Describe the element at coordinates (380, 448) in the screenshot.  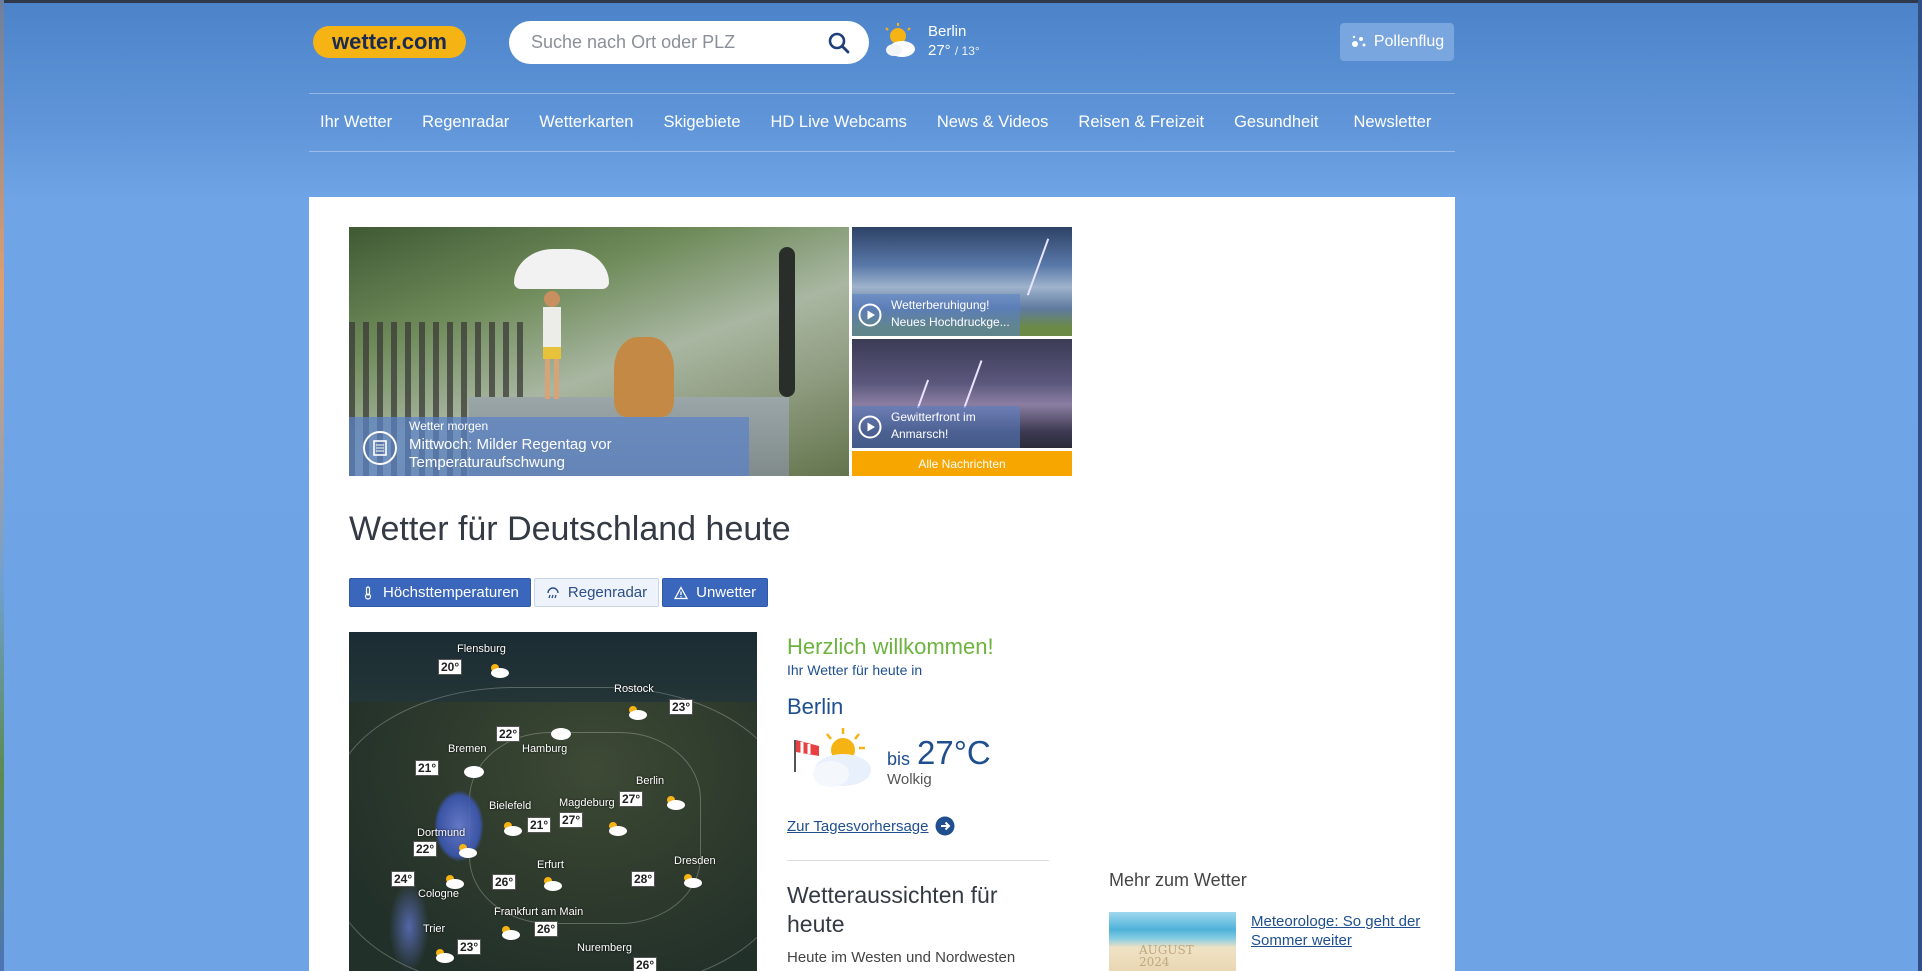
I see `article-icon` at that location.